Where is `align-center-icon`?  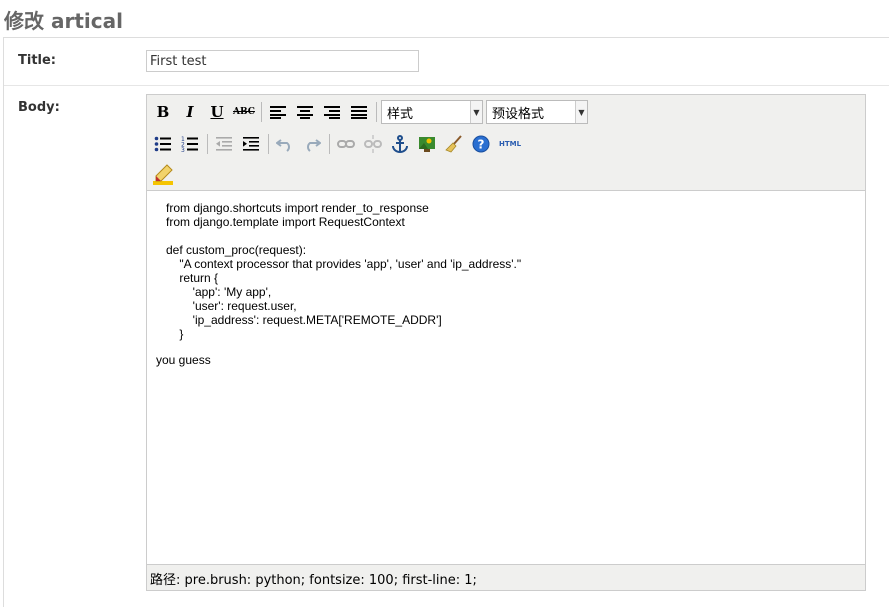
align-center-icon is located at coordinates (305, 112).